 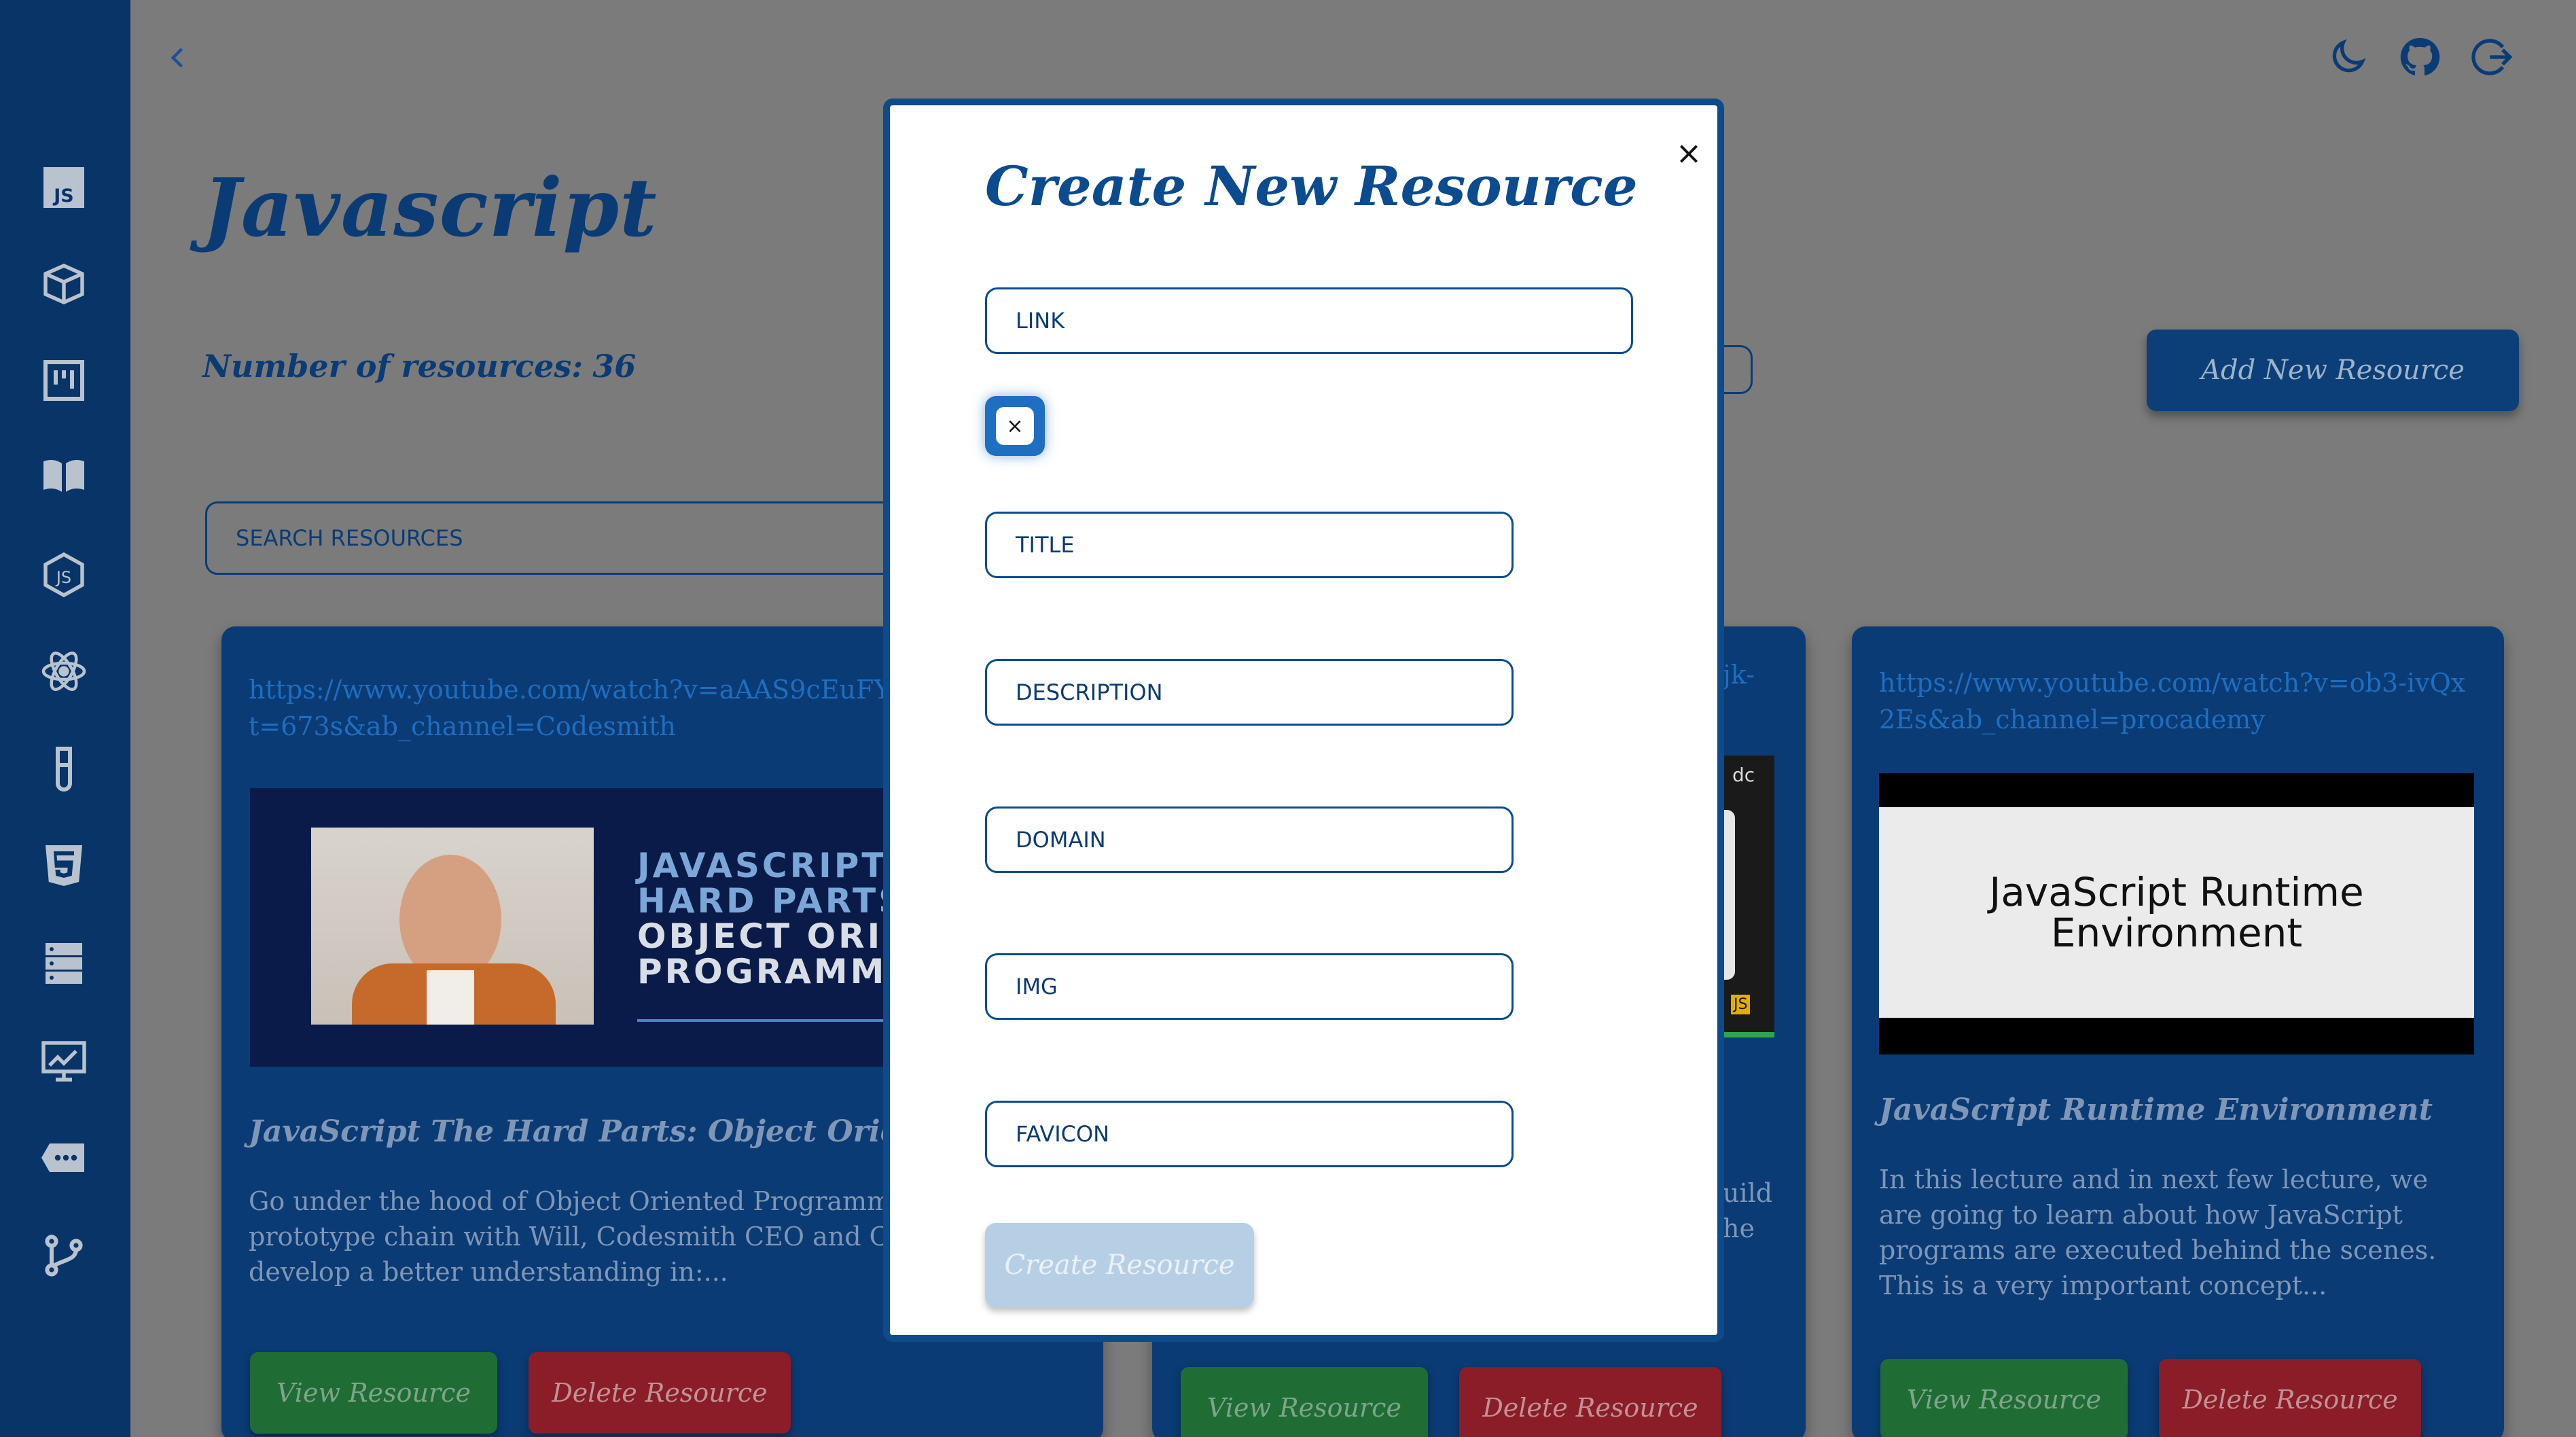 I want to click on moon-icon, so click(x=2347, y=57).